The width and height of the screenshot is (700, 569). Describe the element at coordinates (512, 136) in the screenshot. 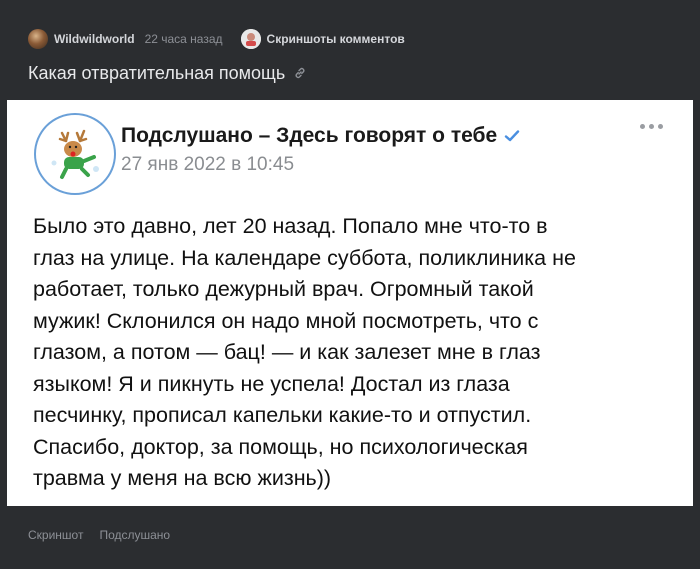

I see `verified-check-icon` at that location.